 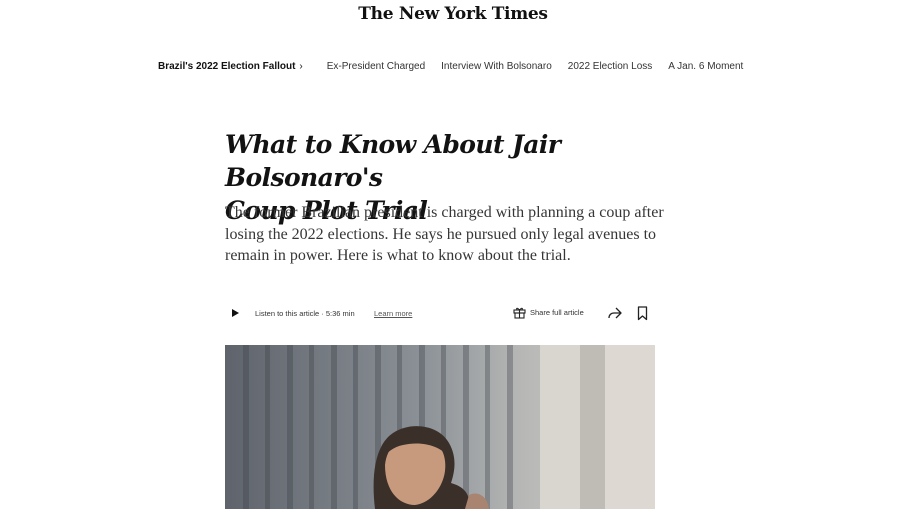 I want to click on bookmark-icon, so click(x=642, y=314).